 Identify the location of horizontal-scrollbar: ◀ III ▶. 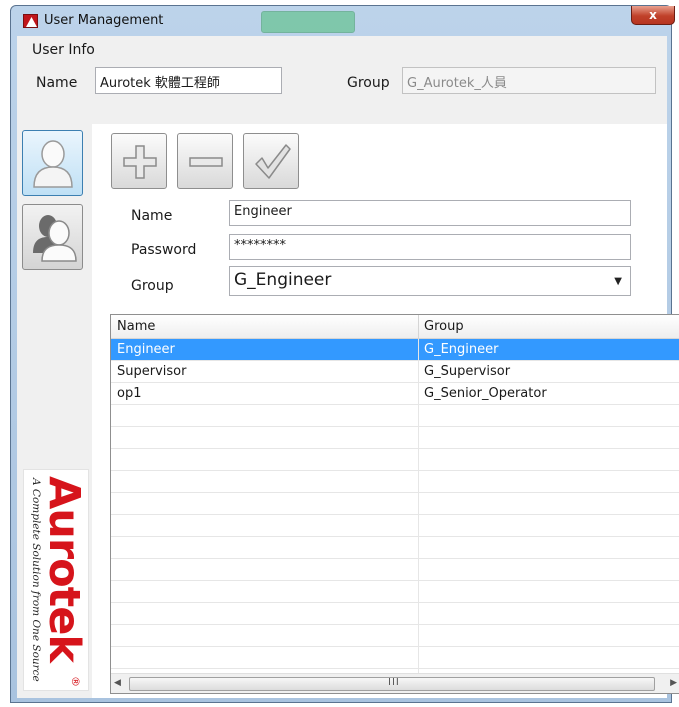
(395, 683).